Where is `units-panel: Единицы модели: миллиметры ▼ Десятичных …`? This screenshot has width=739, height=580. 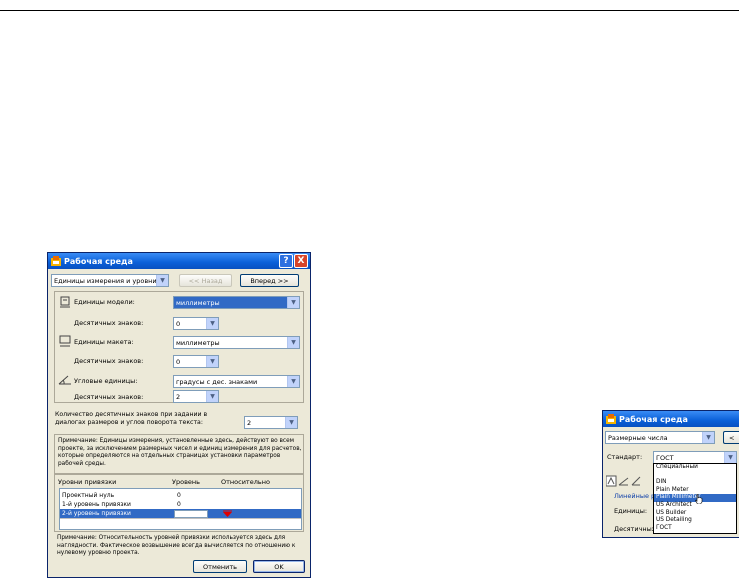
units-panel: Единицы модели: миллиметры ▼ Десятичных … is located at coordinates (179, 347).